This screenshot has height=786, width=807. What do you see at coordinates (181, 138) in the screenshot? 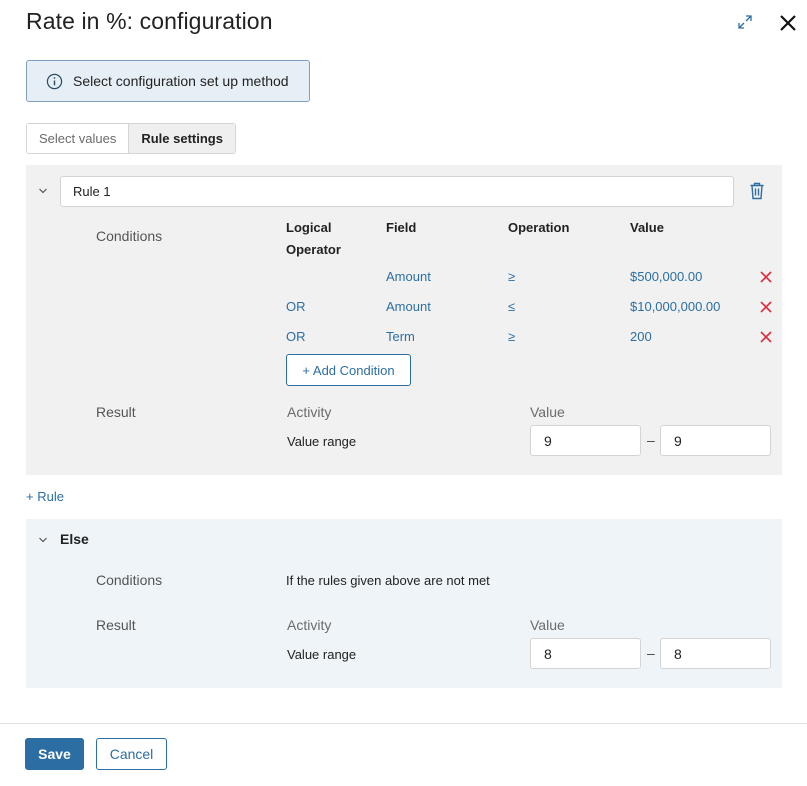
I see `tab-rule-settings: Rule settings` at bounding box center [181, 138].